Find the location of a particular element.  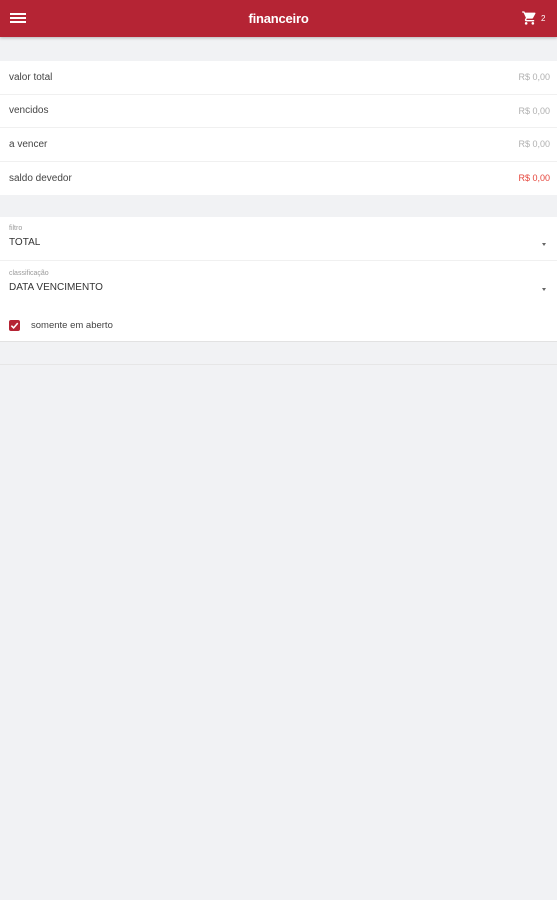

sort-value: DATA VENCIMENTO is located at coordinates (56, 287).